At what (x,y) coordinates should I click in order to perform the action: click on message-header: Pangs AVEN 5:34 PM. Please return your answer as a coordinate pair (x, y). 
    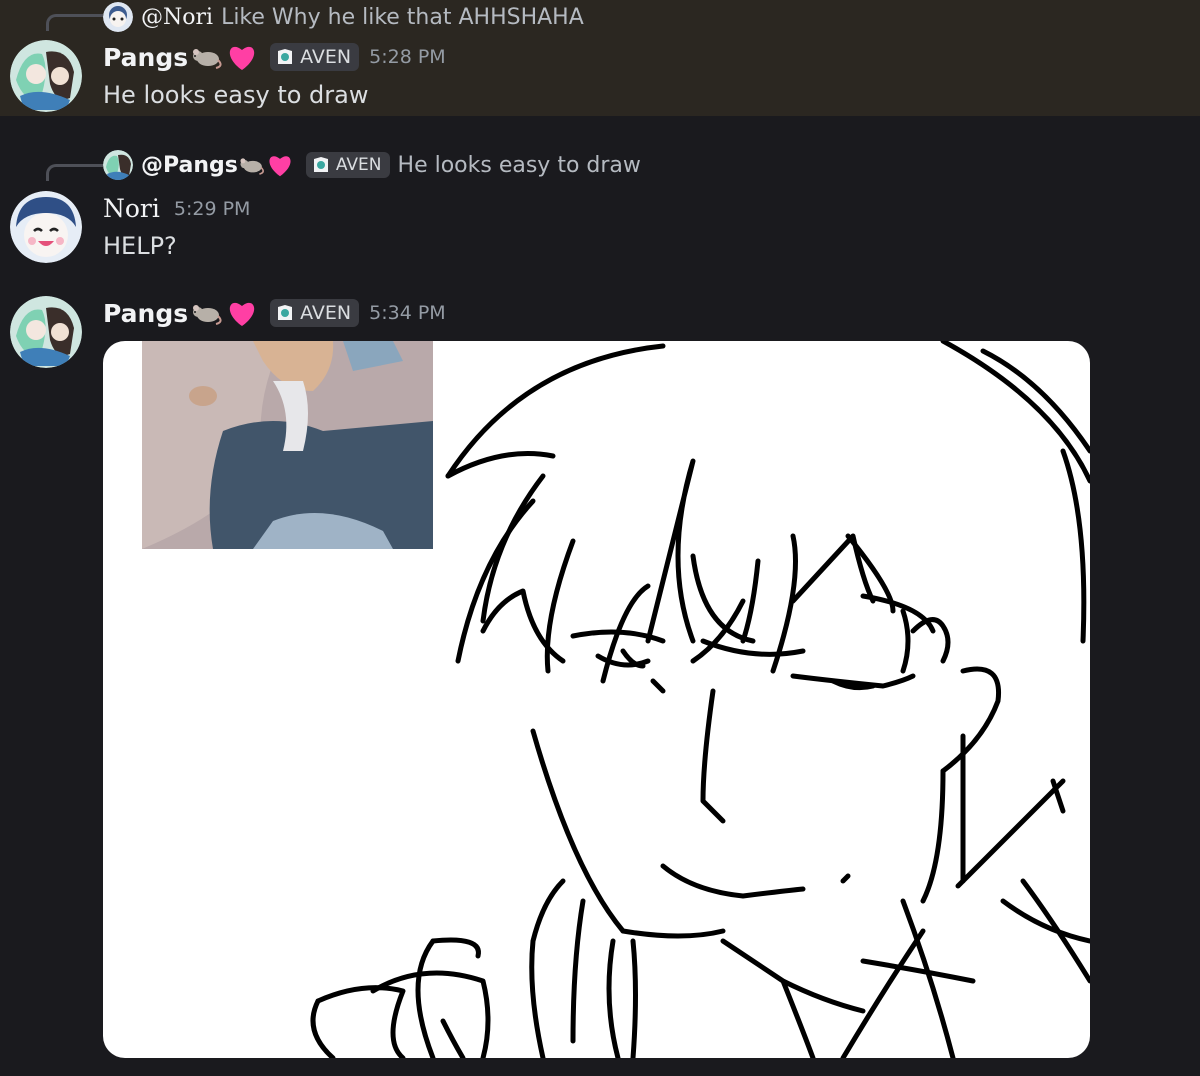
    Looking at the image, I should click on (274, 313).